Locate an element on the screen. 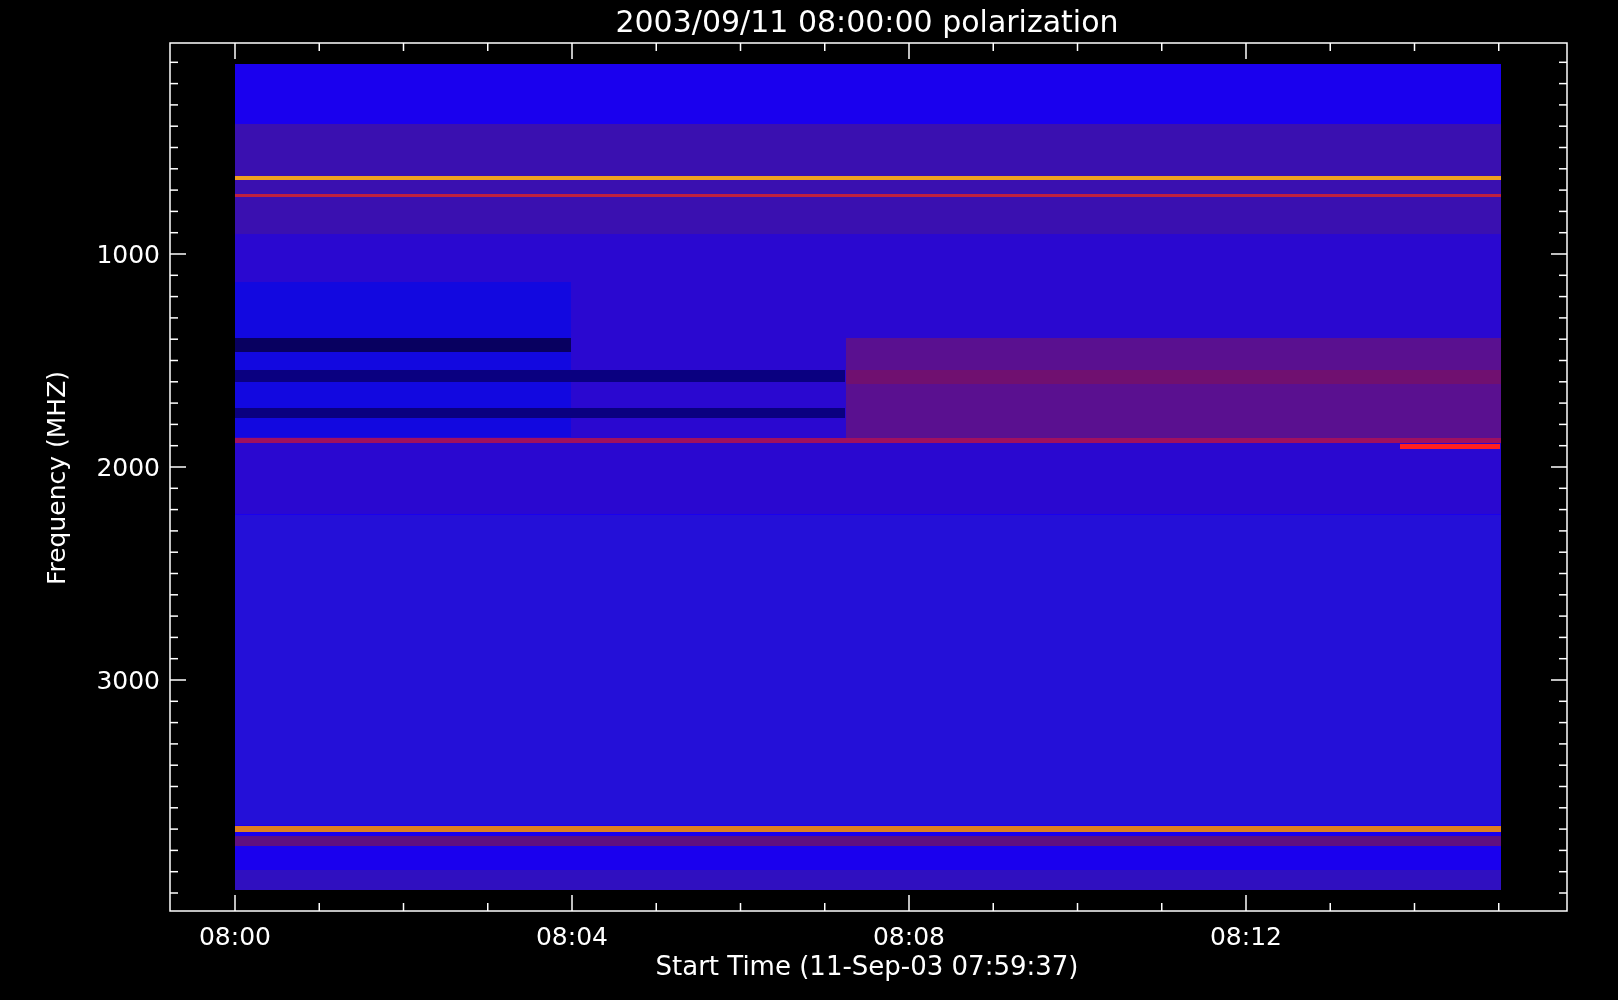 The width and height of the screenshot is (1618, 1000). x-tick-label: 08:00 is located at coordinates (235, 936).